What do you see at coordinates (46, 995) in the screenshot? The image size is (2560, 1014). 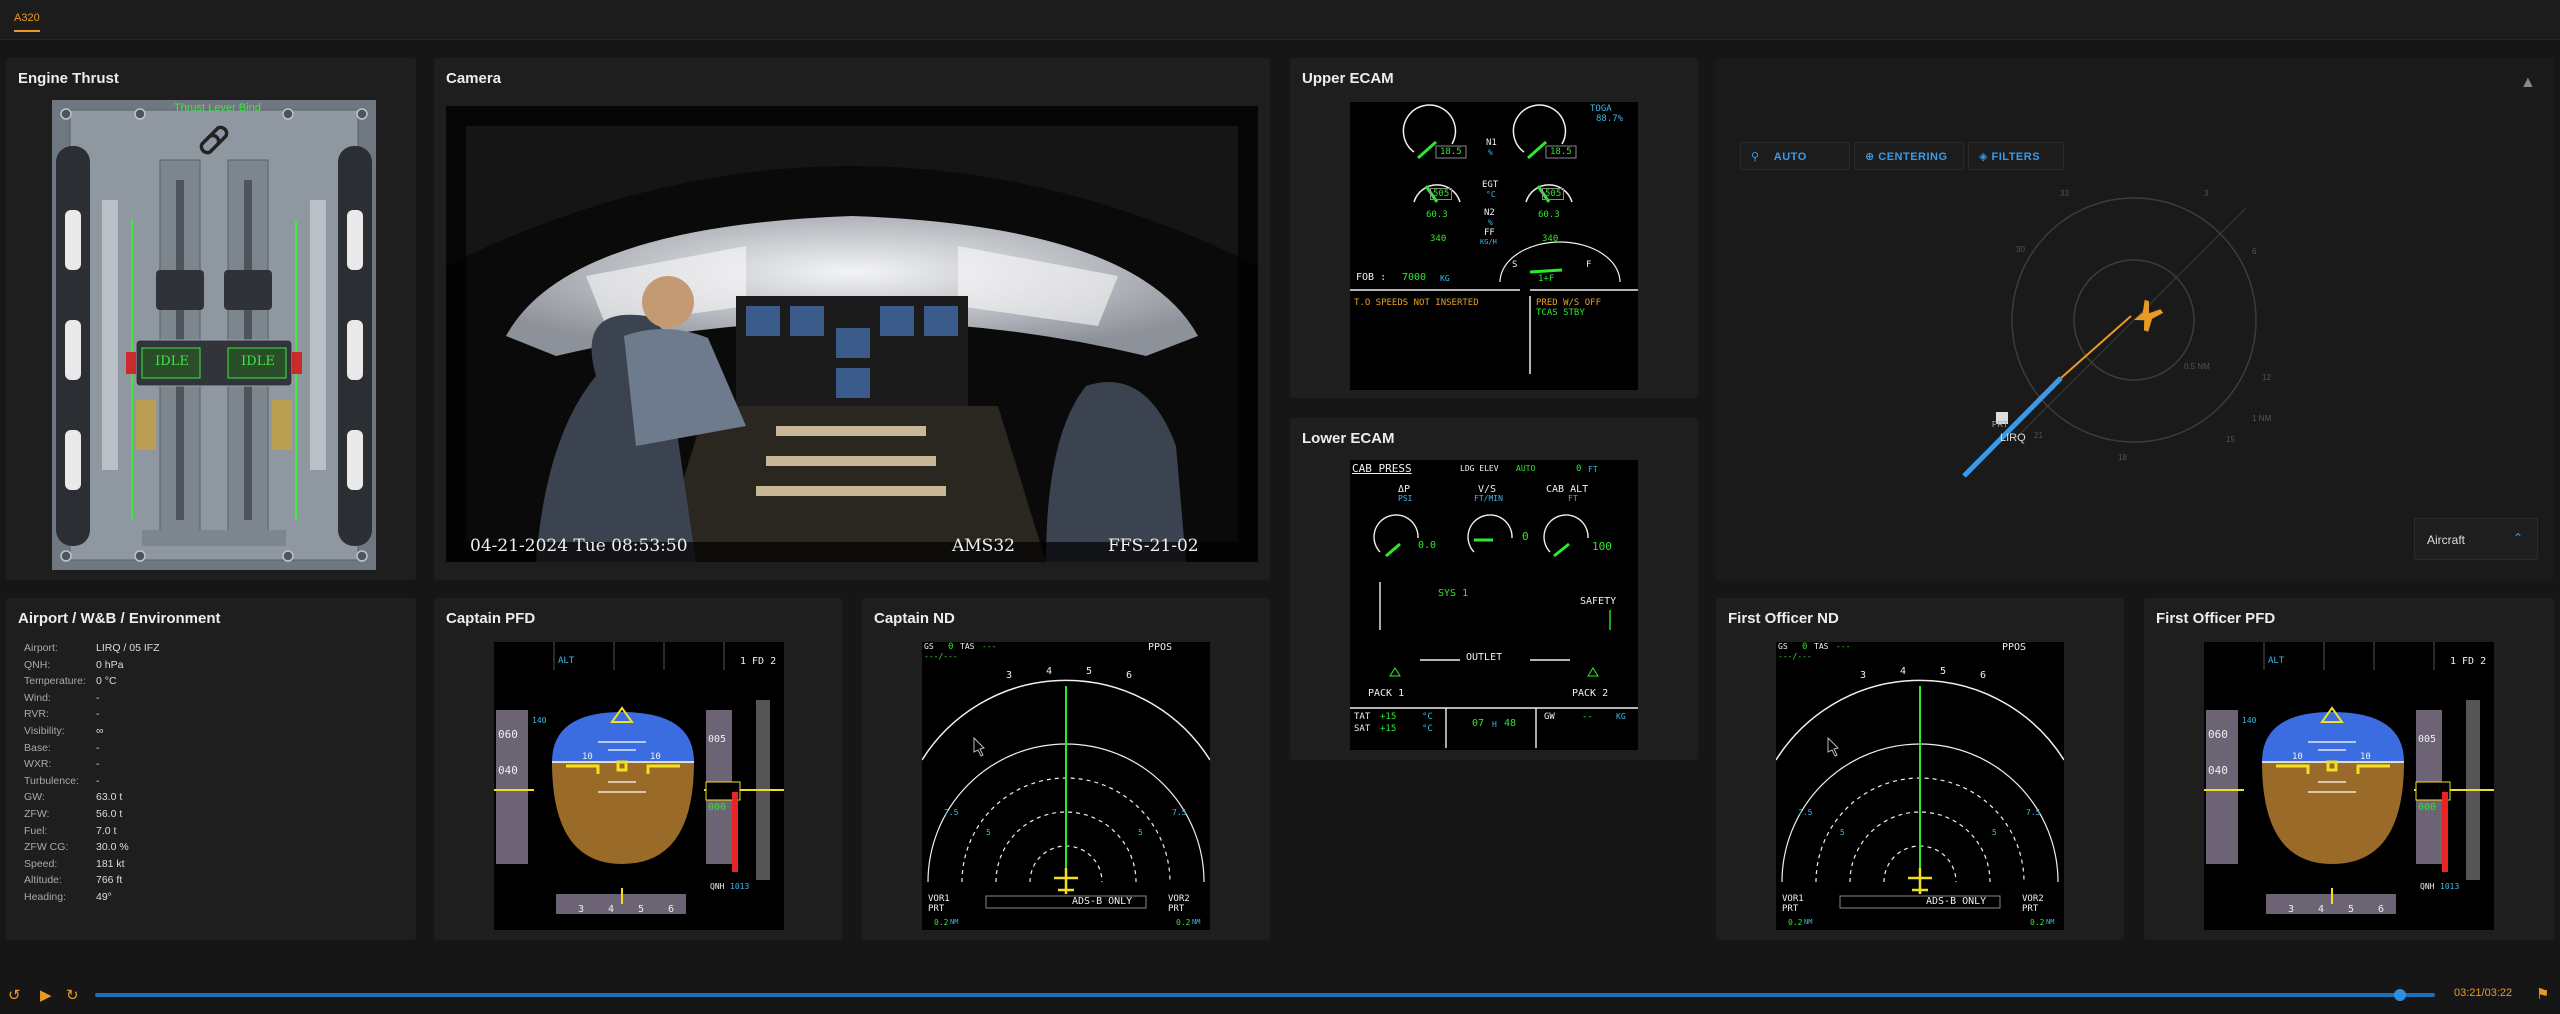 I see `play-icon: ▶` at bounding box center [46, 995].